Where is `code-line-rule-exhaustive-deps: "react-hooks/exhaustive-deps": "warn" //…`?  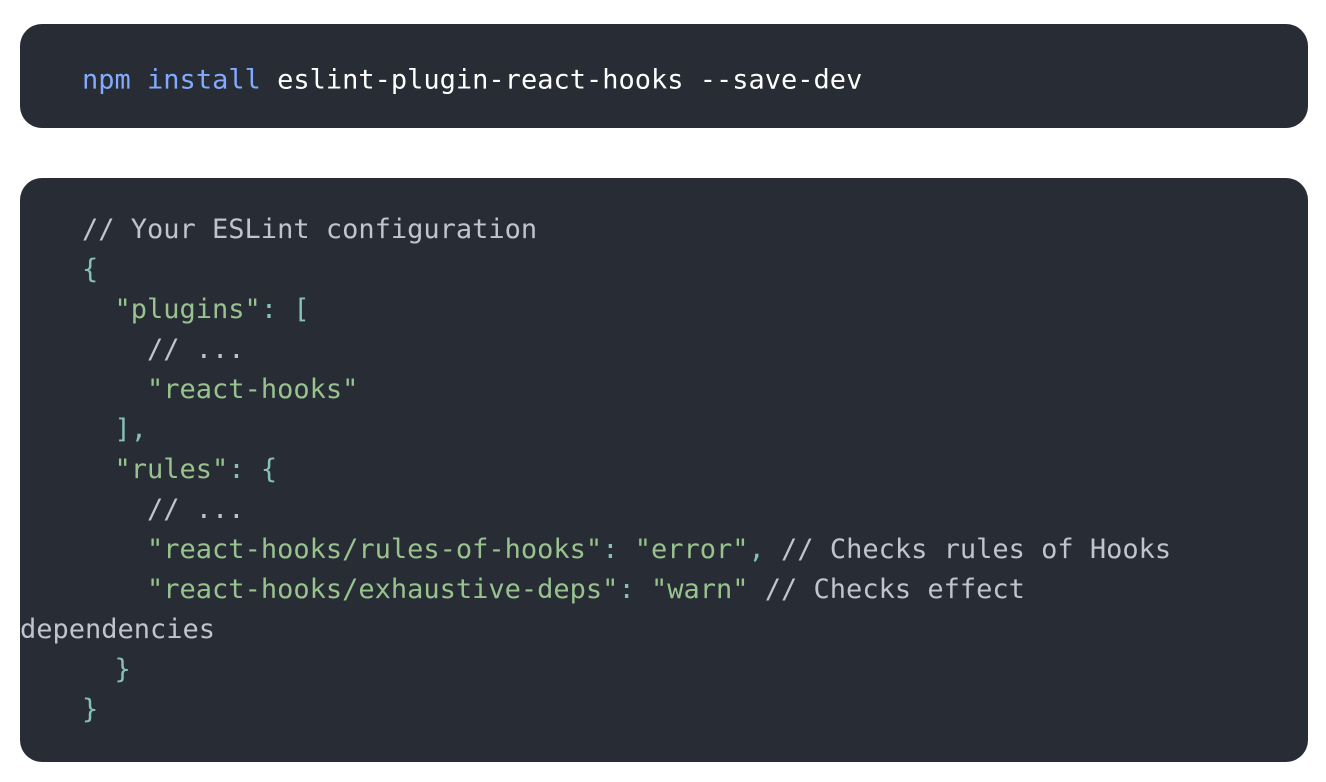 code-line-rule-exhaustive-deps: "react-hooks/exhaustive-deps": "warn" //… is located at coordinates (695, 590).